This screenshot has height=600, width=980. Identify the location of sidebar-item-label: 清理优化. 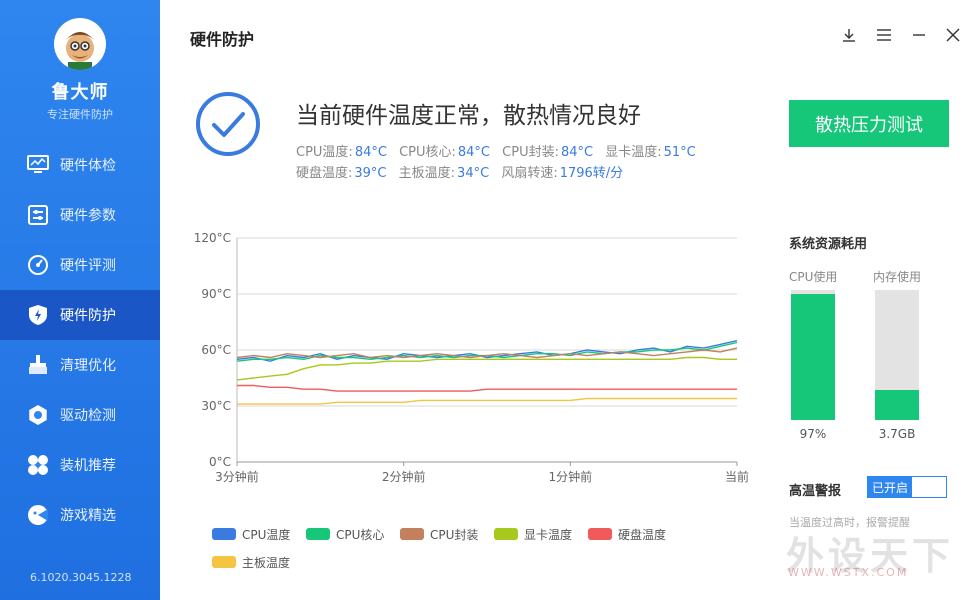
(88, 366).